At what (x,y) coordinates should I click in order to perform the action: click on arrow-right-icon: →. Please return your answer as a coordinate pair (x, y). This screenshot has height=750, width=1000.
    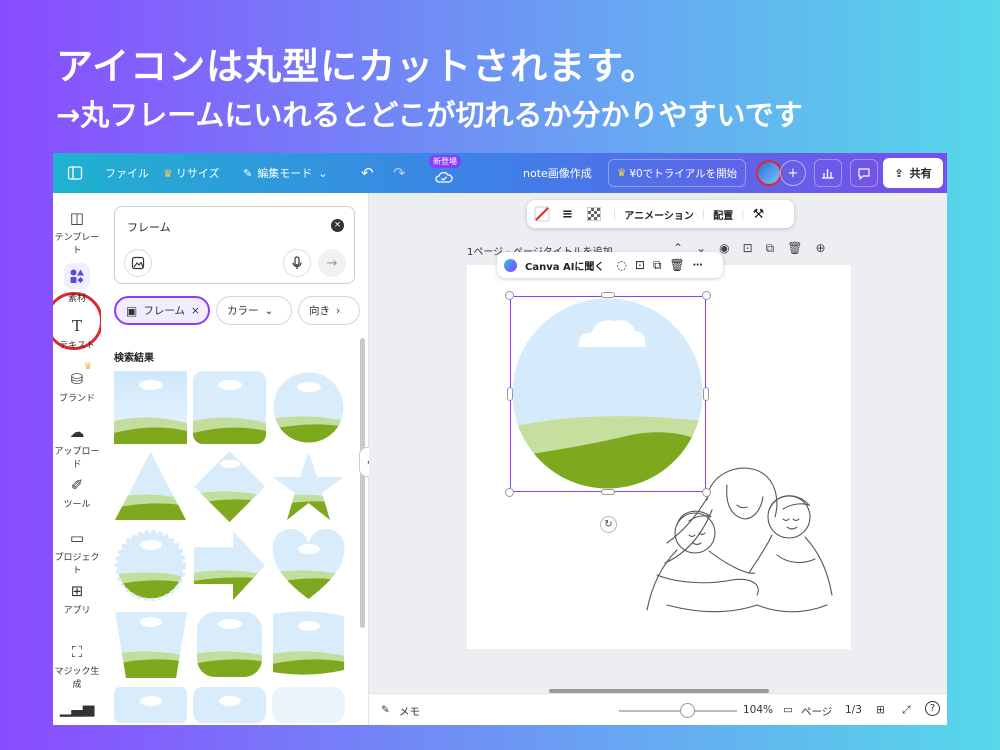
    Looking at the image, I should click on (332, 263).